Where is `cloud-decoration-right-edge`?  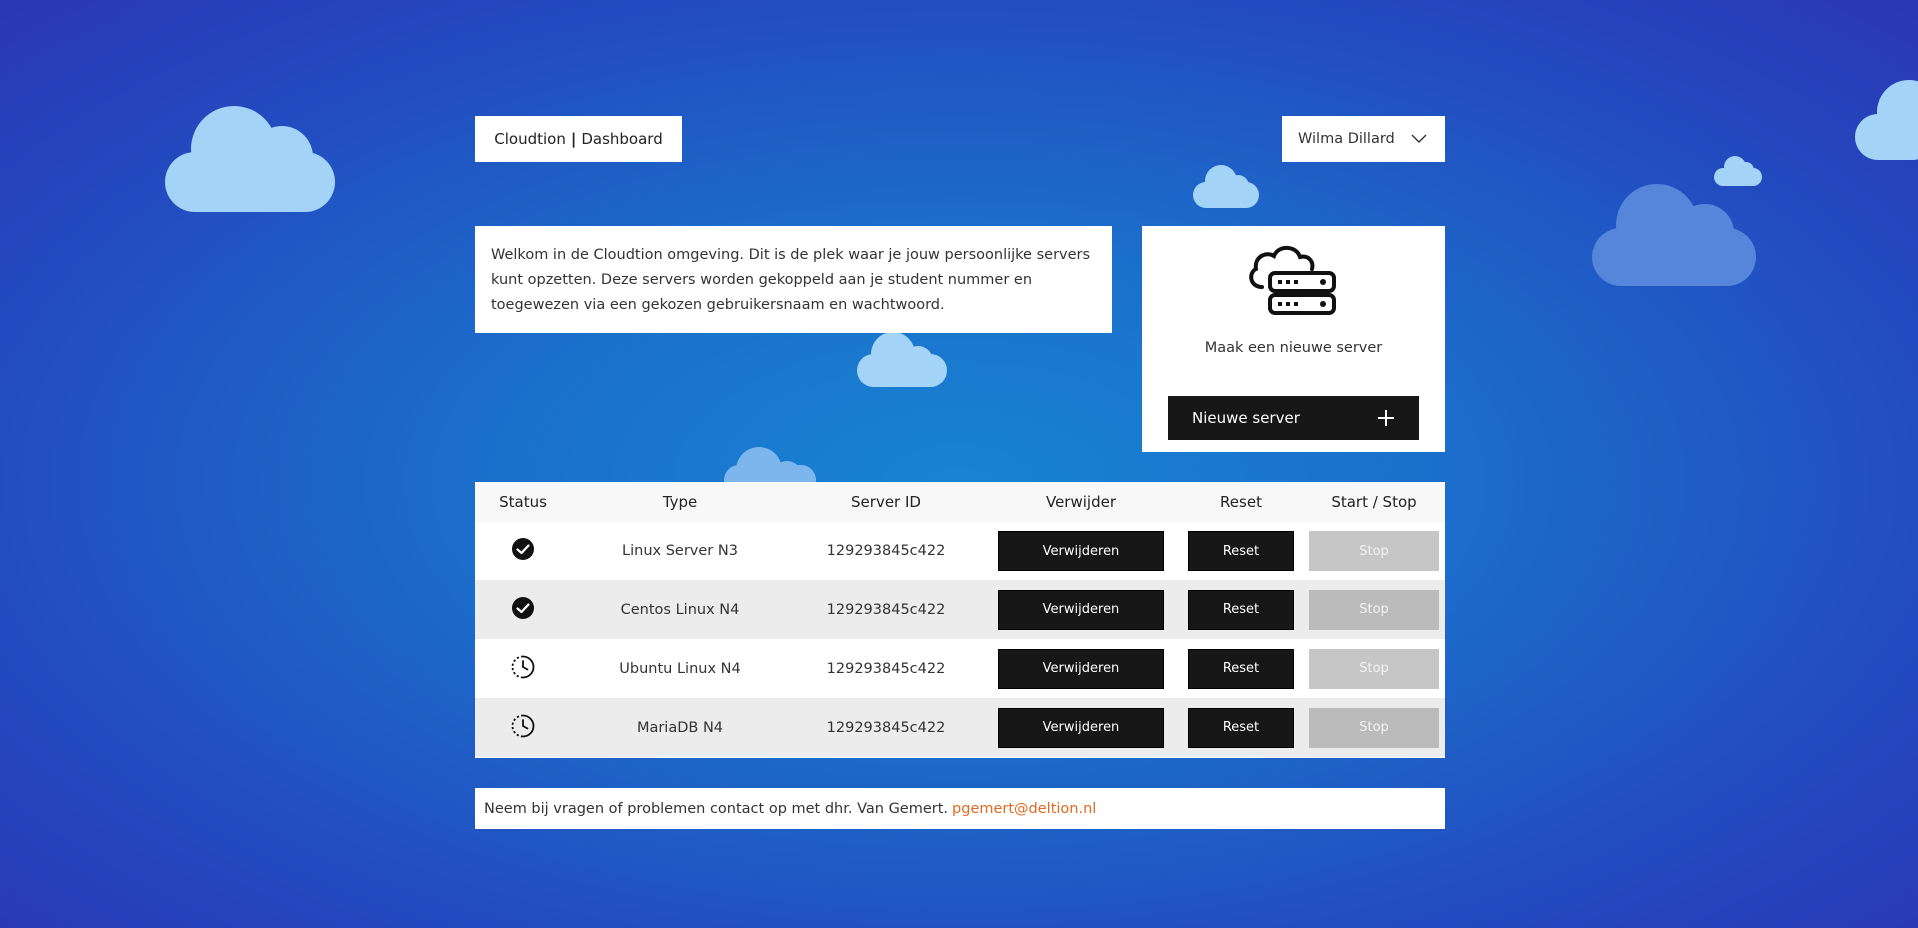 cloud-decoration-right-edge is located at coordinates (1886, 119).